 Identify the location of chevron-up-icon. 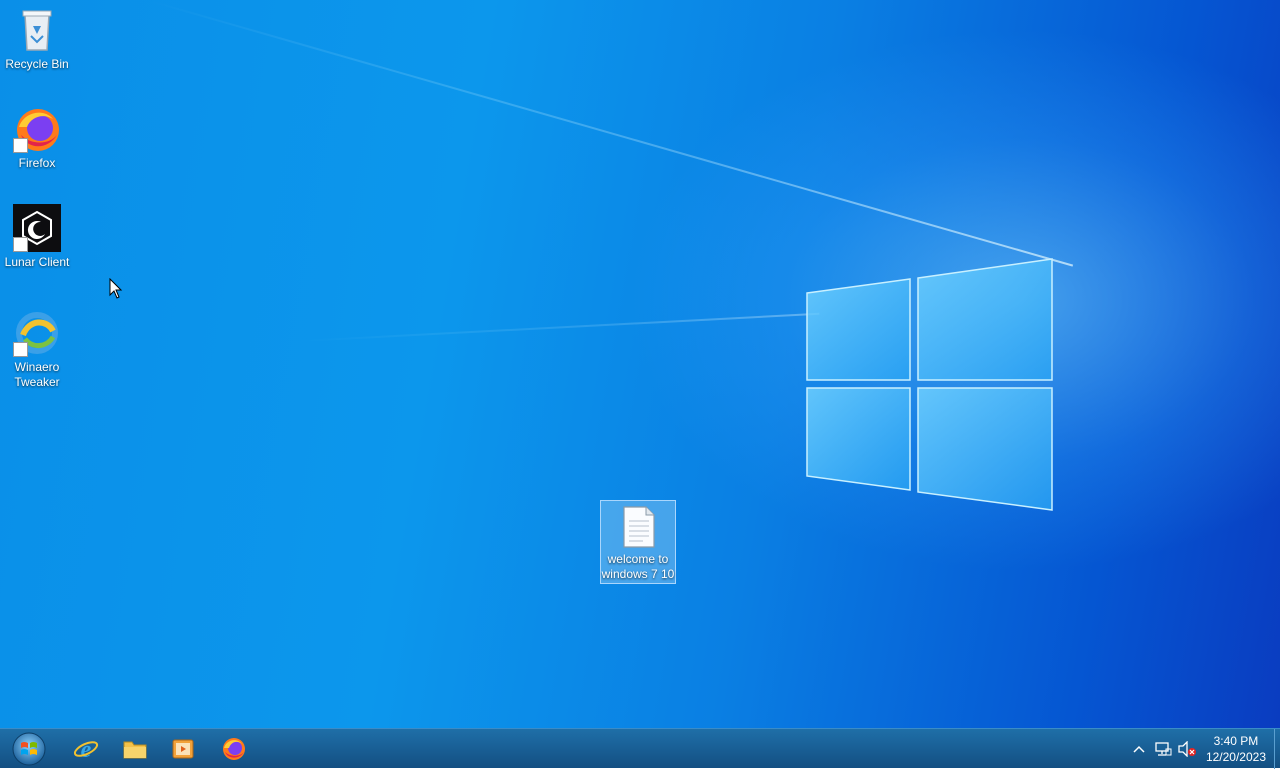
(1139, 749).